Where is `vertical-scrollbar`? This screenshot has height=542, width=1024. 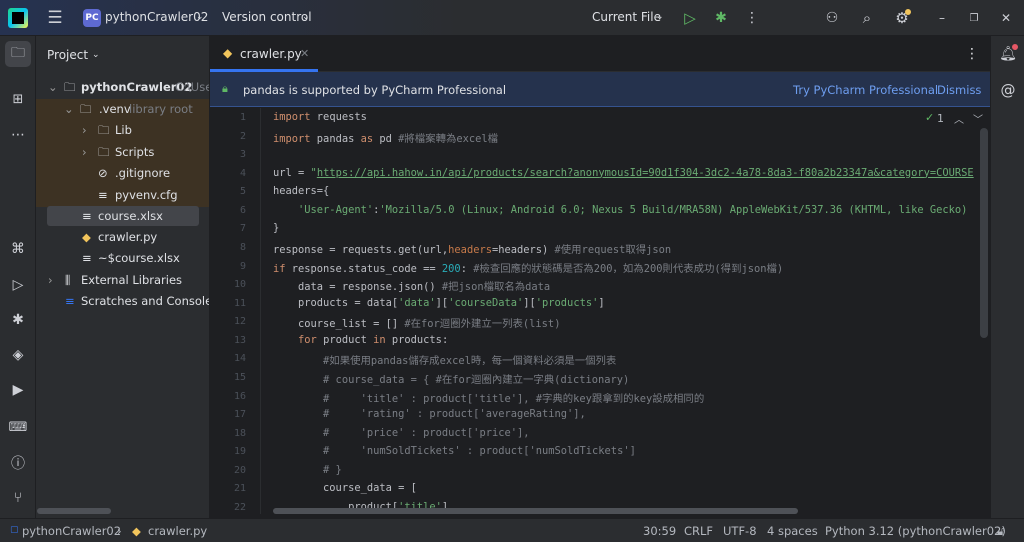
vertical-scrollbar is located at coordinates (984, 233).